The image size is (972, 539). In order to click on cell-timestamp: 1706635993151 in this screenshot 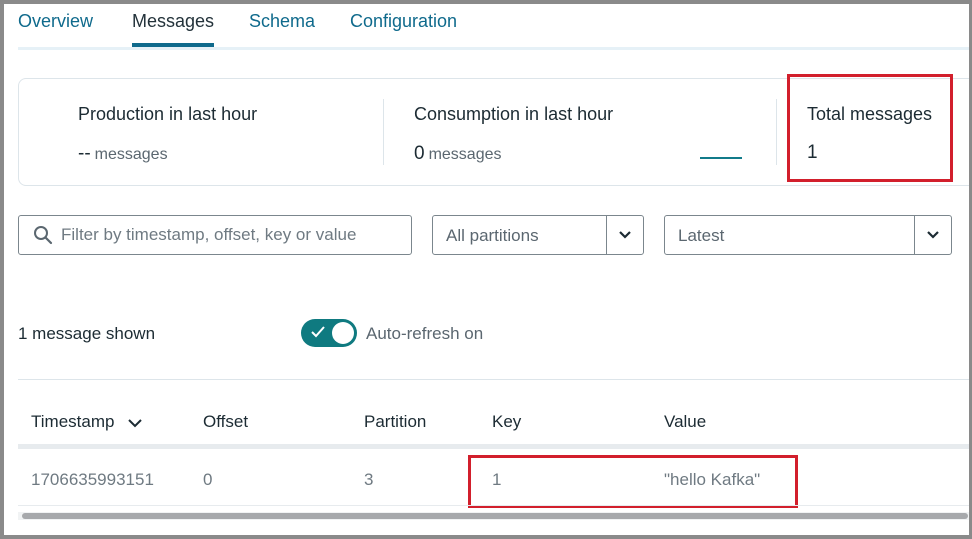, I will do `click(92, 479)`.